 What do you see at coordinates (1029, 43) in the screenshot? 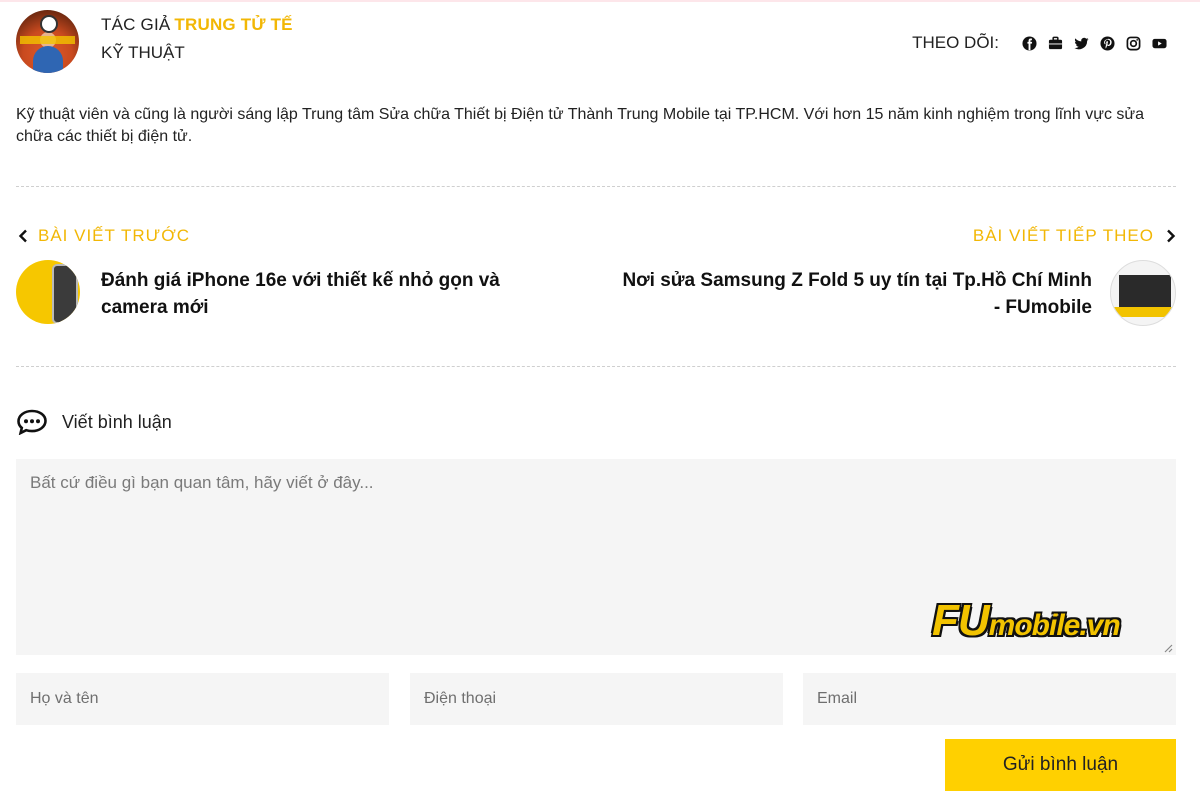
I see `facebook-icon` at bounding box center [1029, 43].